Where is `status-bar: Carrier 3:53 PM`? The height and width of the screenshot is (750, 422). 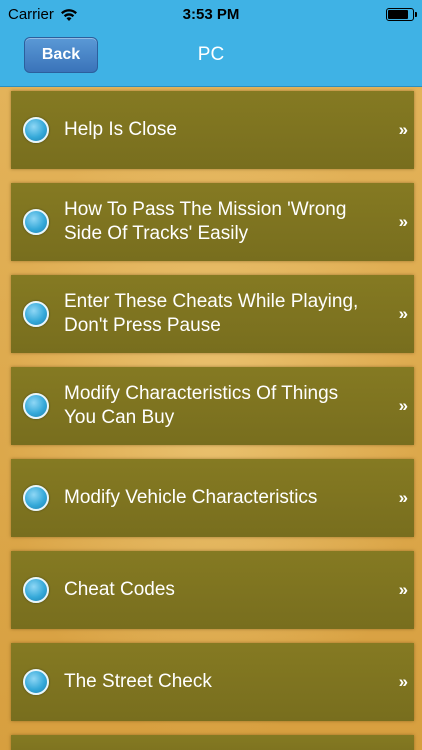 status-bar: Carrier 3:53 PM is located at coordinates (211, 15).